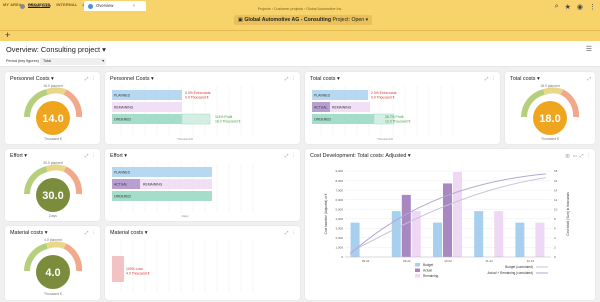  I want to click on legend-label: Remaining, so click(430, 276).